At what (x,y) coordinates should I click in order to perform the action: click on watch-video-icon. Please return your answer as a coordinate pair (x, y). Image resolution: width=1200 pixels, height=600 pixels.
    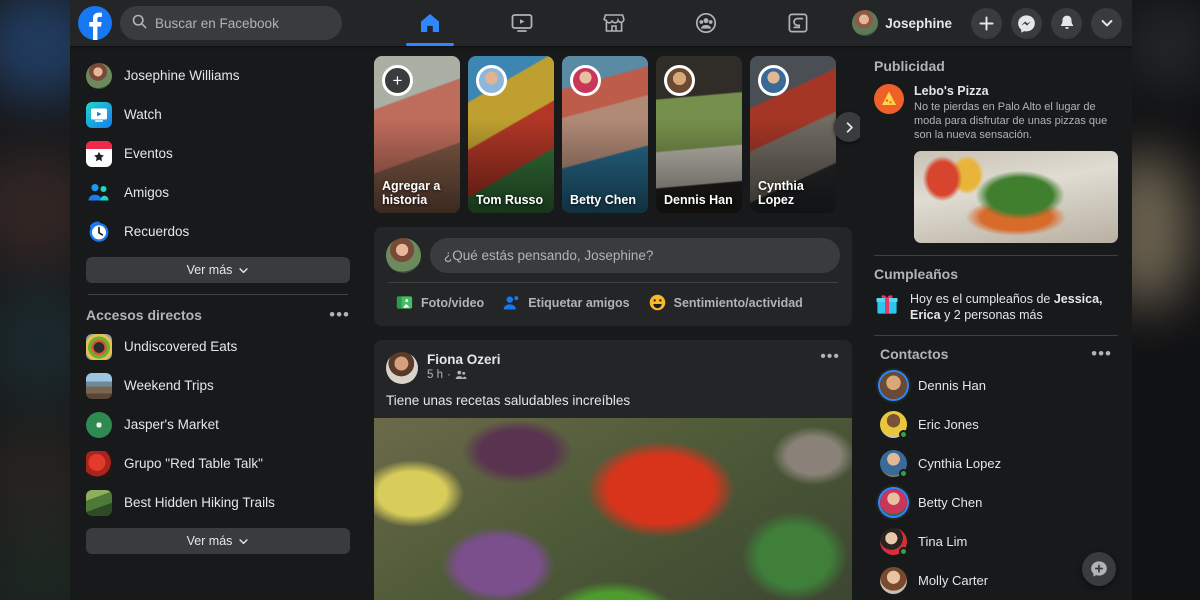
    Looking at the image, I should click on (522, 23).